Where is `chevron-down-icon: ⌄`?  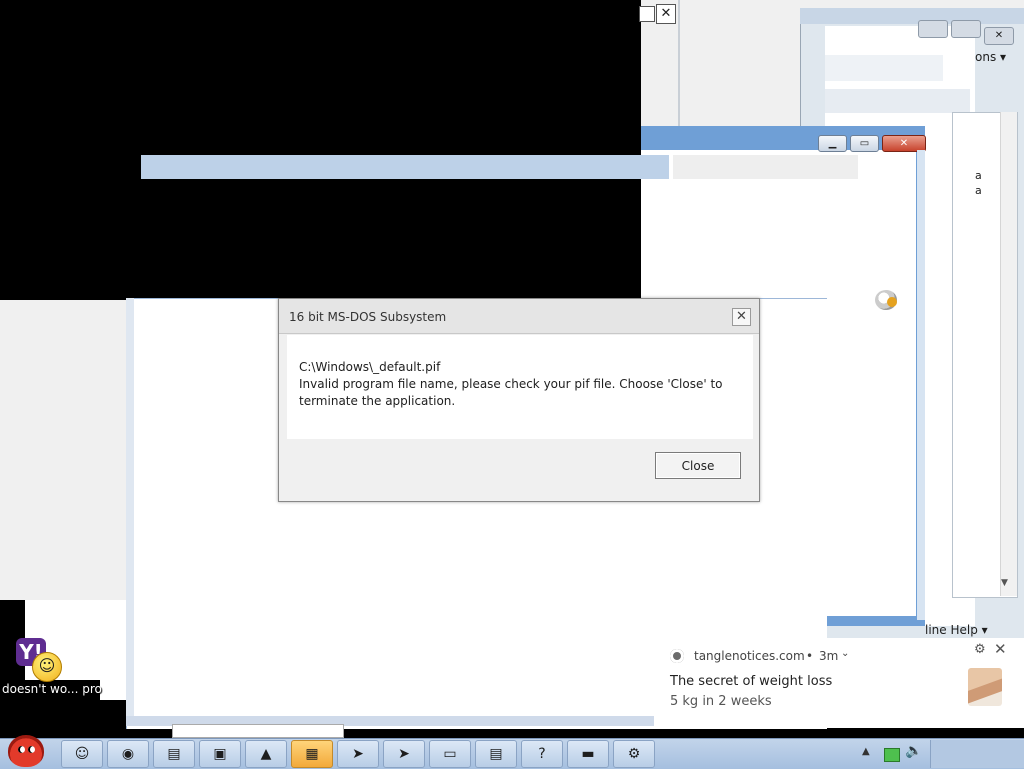
chevron-down-icon: ⌄ is located at coordinates (845, 653).